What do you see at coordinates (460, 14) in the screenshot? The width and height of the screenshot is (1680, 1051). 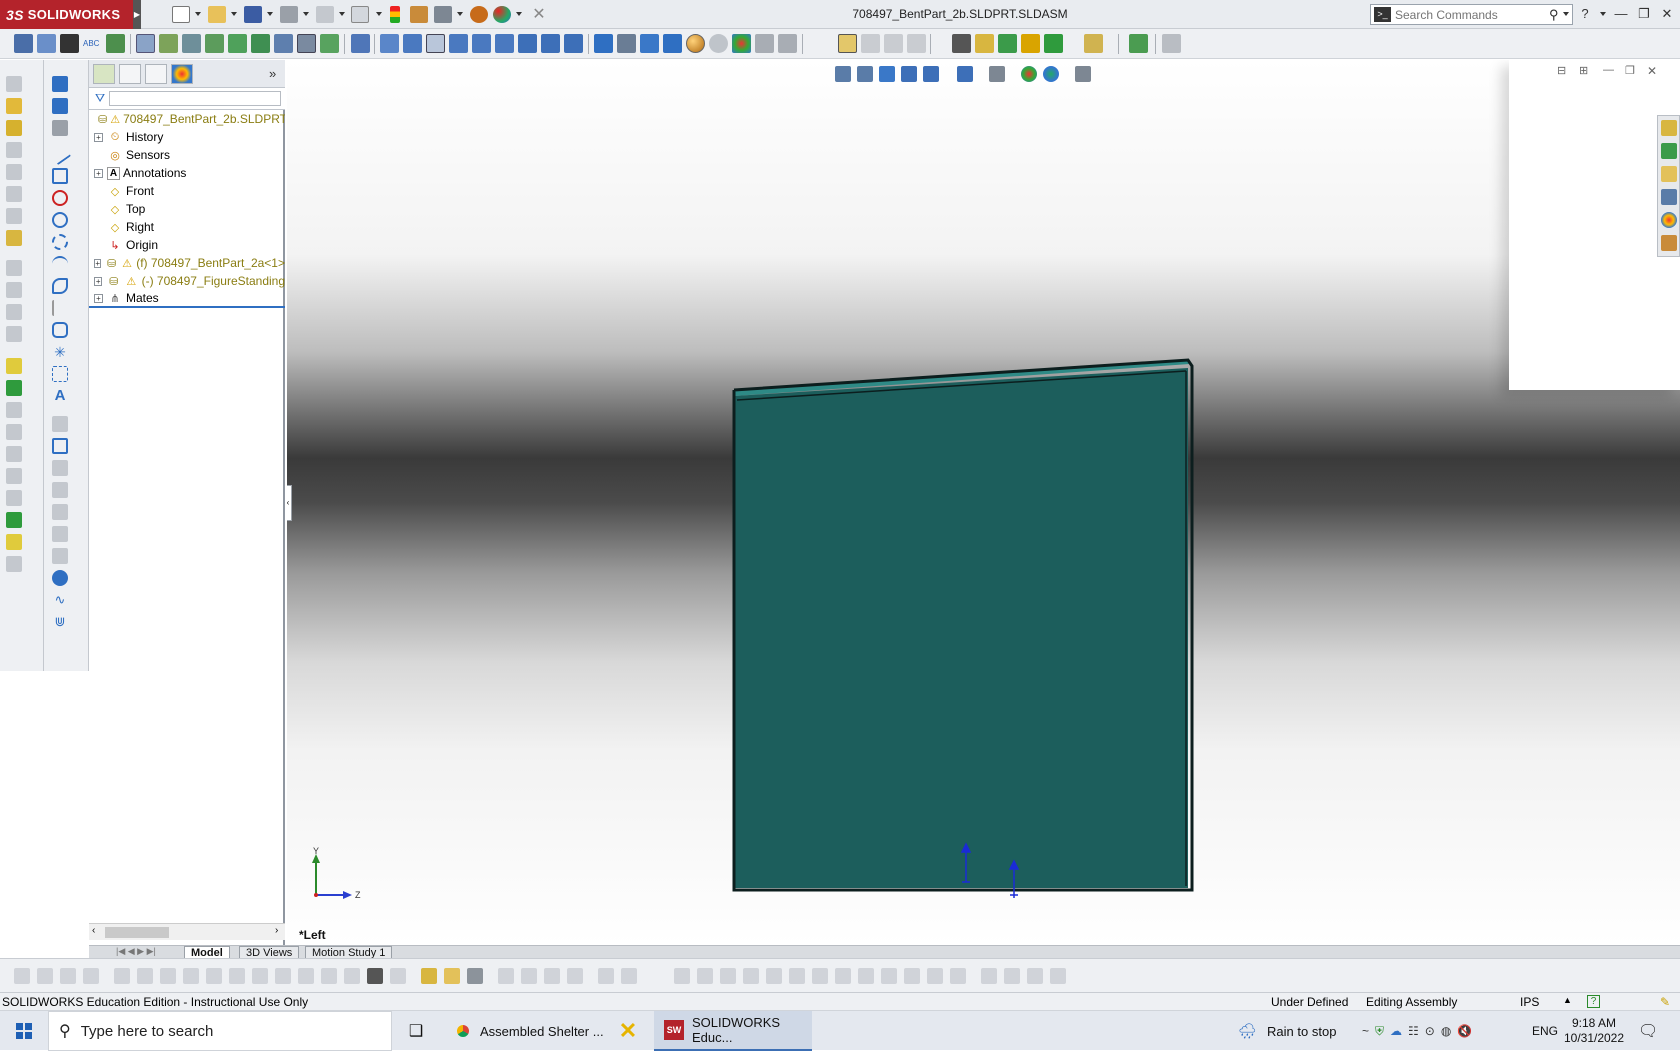 I see `options-dropdown-icon` at bounding box center [460, 14].